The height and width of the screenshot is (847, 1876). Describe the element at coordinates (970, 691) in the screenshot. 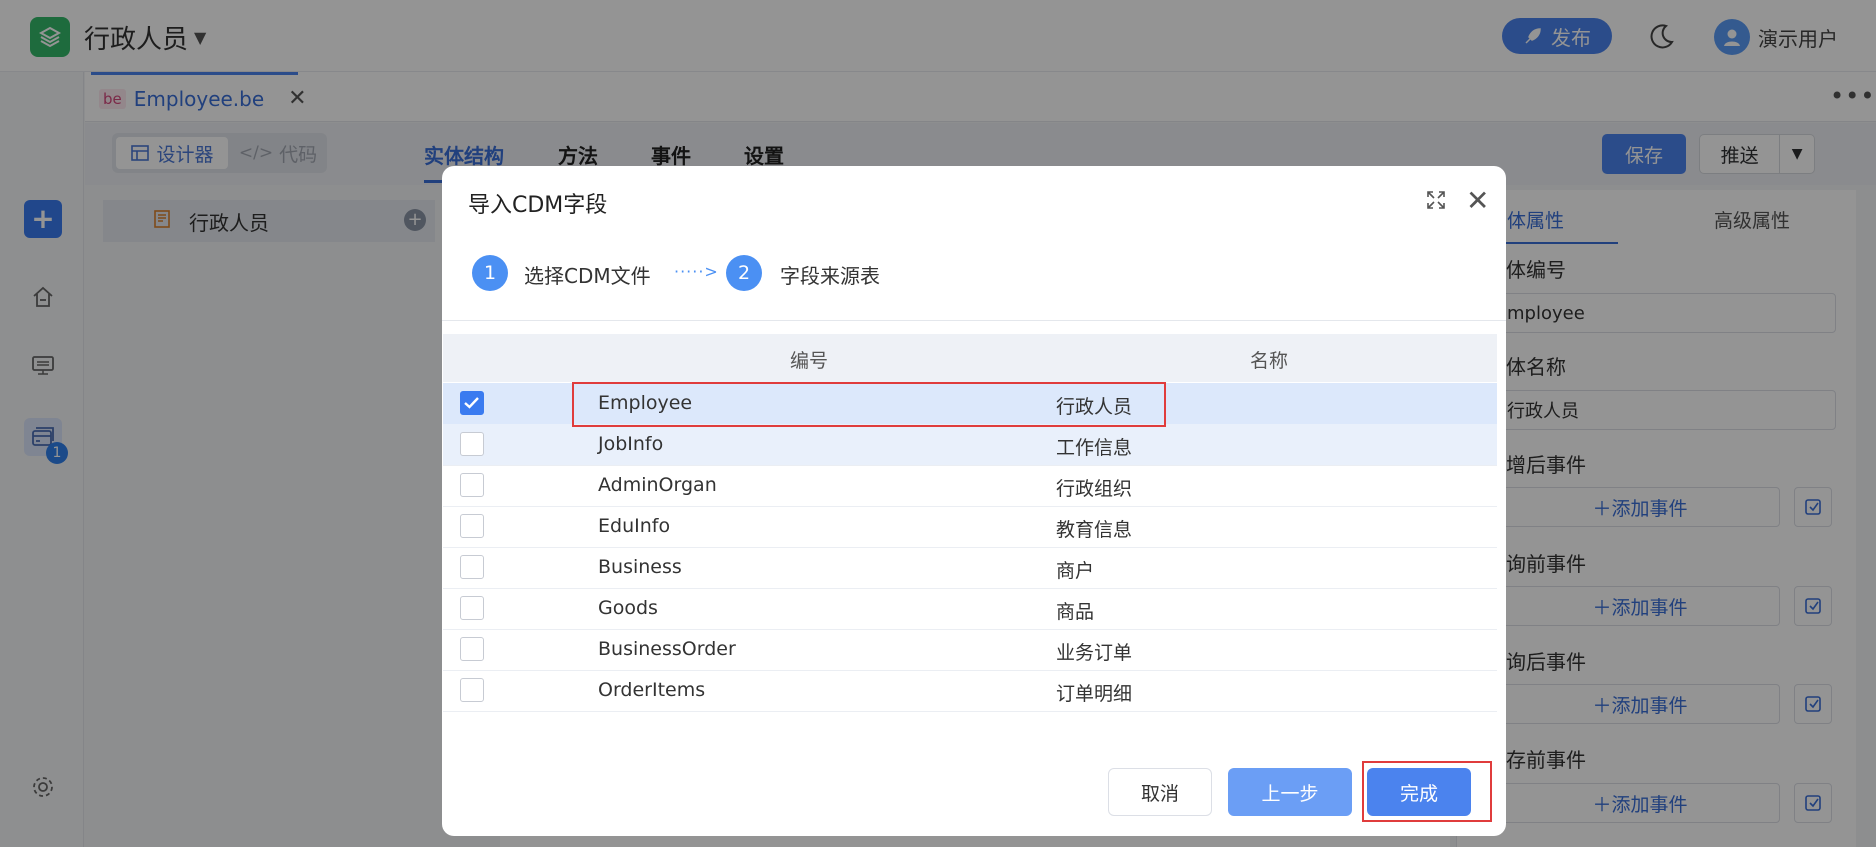

I see `table-row: OrderItems 订单明细` at that location.